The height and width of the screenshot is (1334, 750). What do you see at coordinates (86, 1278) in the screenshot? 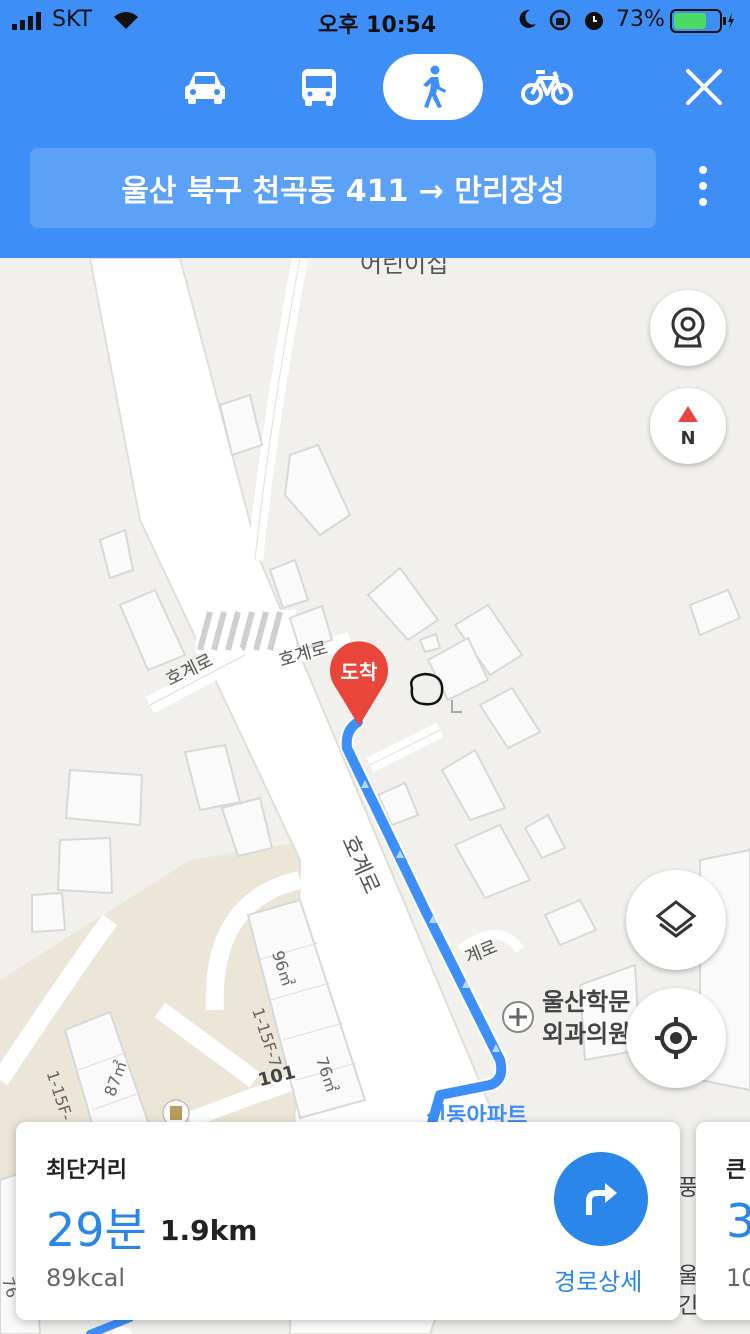
I see `route-calories: 89kcal` at bounding box center [86, 1278].